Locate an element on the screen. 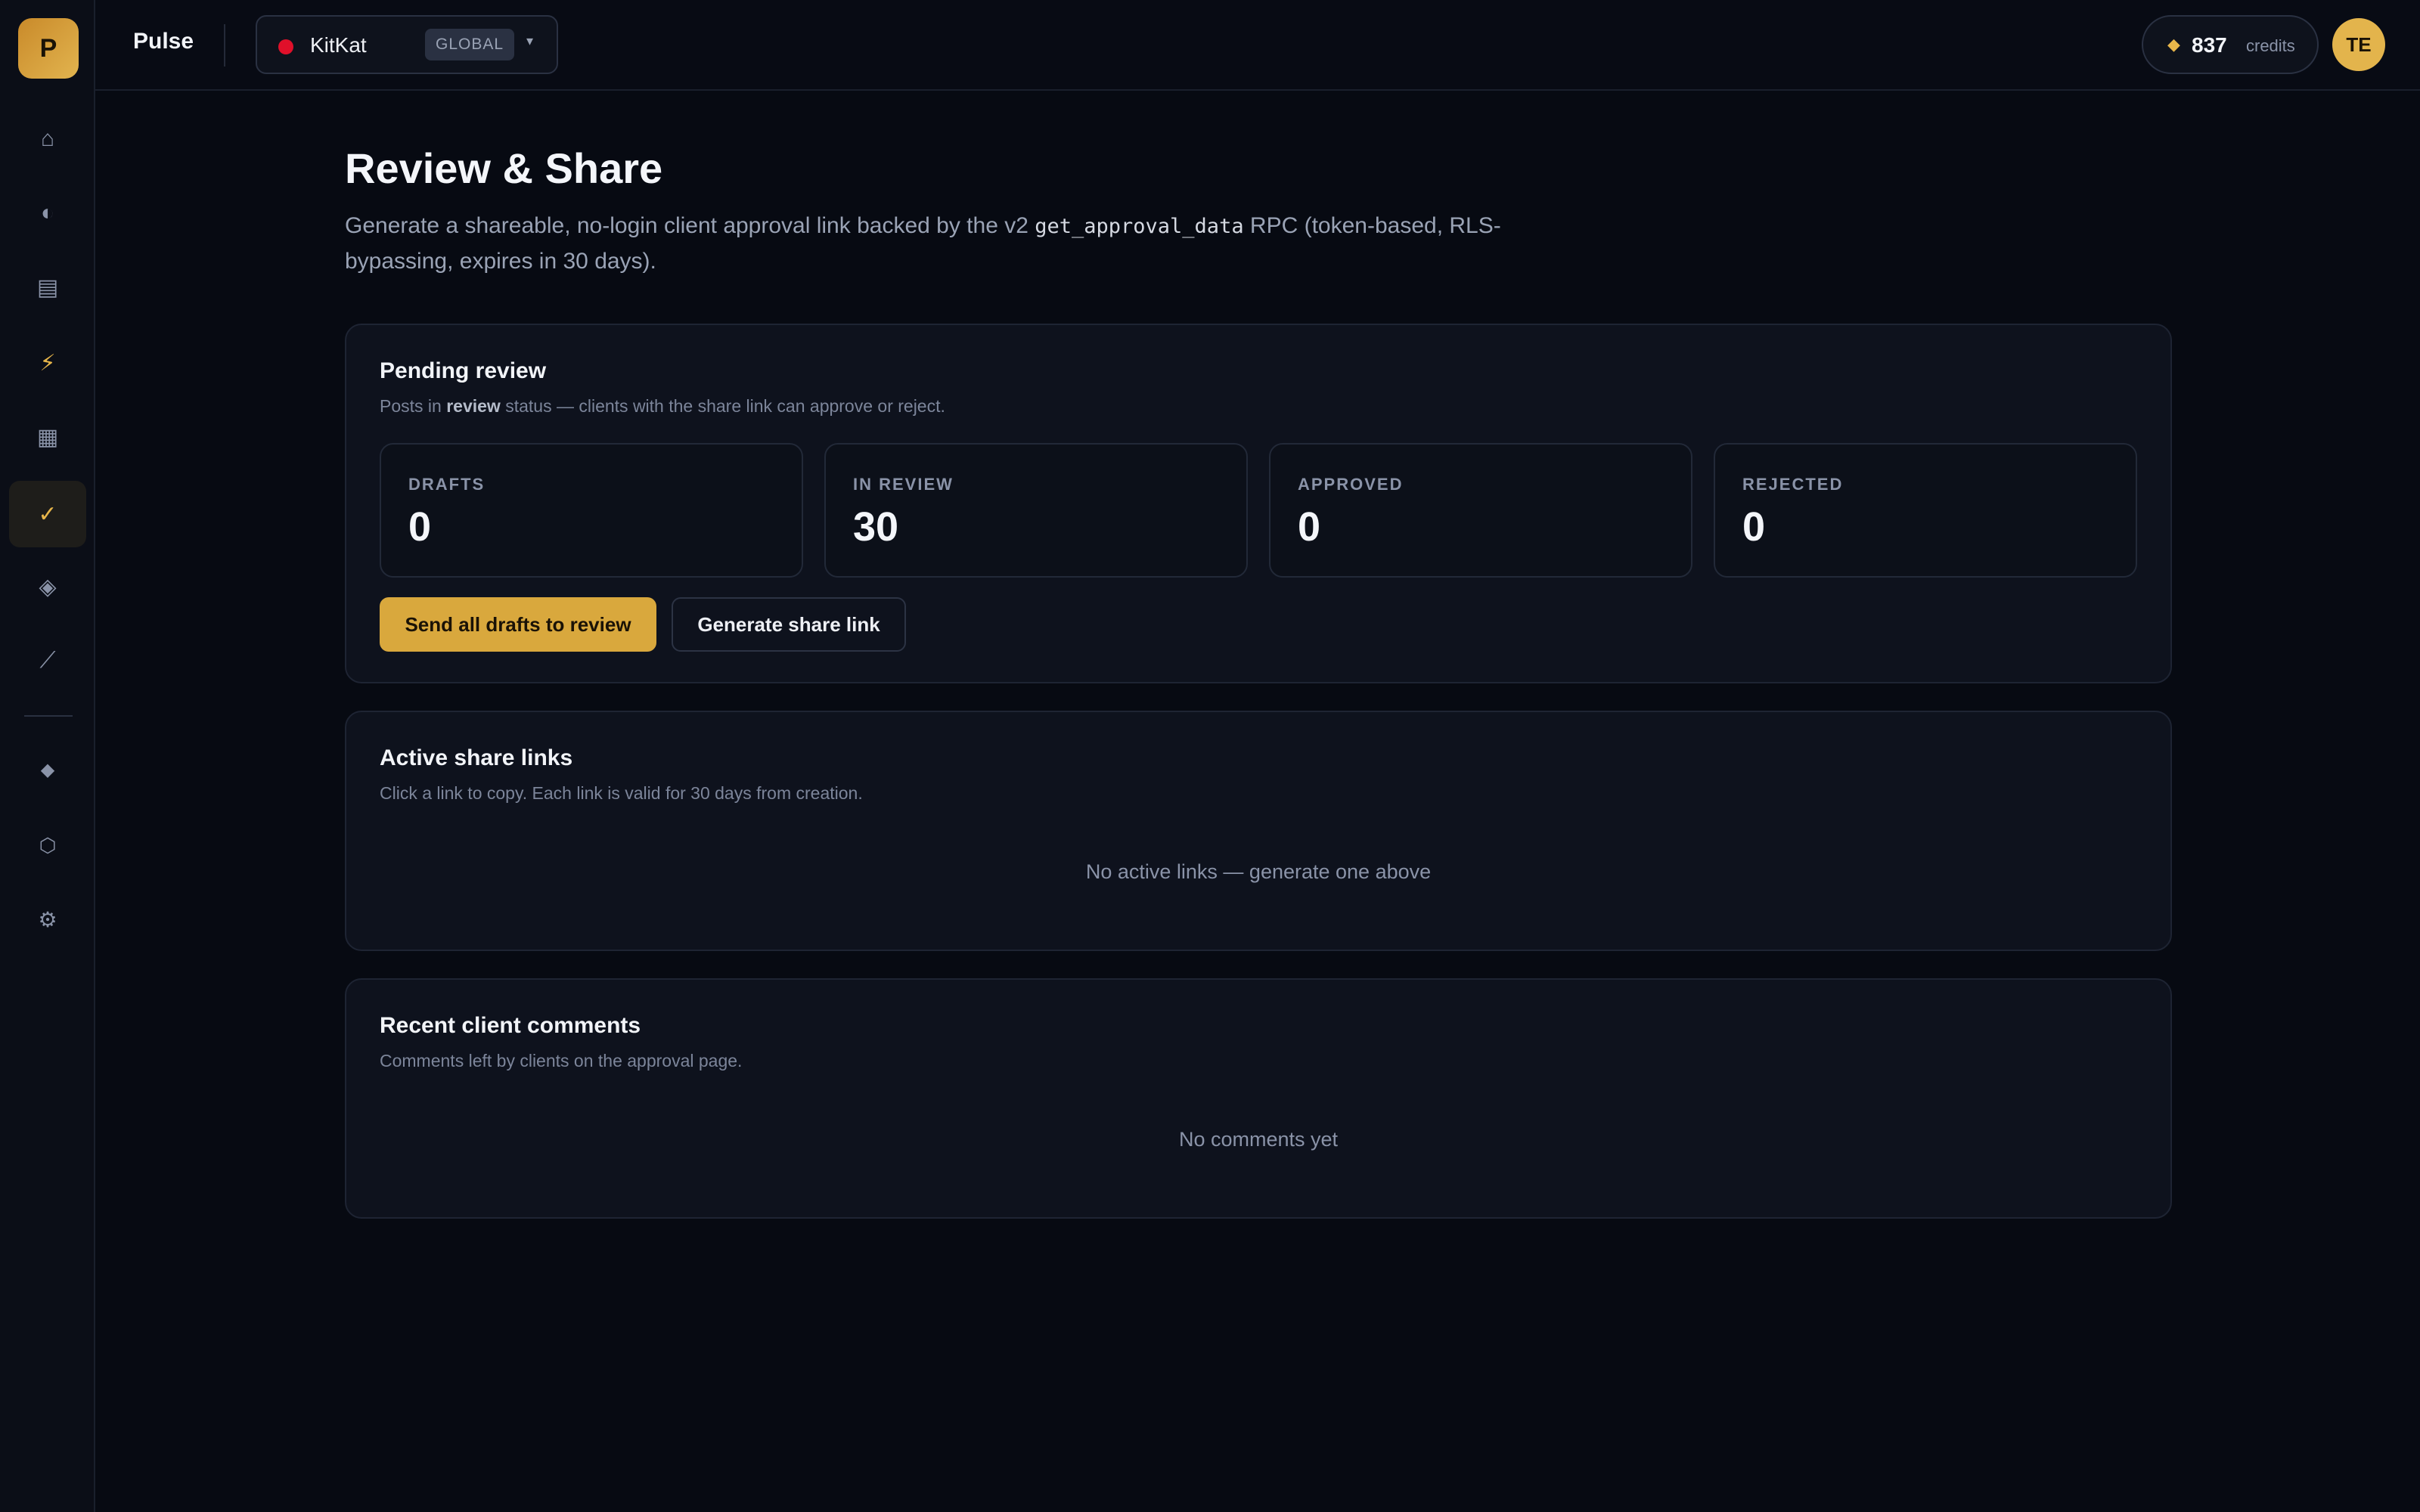 The height and width of the screenshot is (1512, 2420). credits-label: credits is located at coordinates (2270, 46).